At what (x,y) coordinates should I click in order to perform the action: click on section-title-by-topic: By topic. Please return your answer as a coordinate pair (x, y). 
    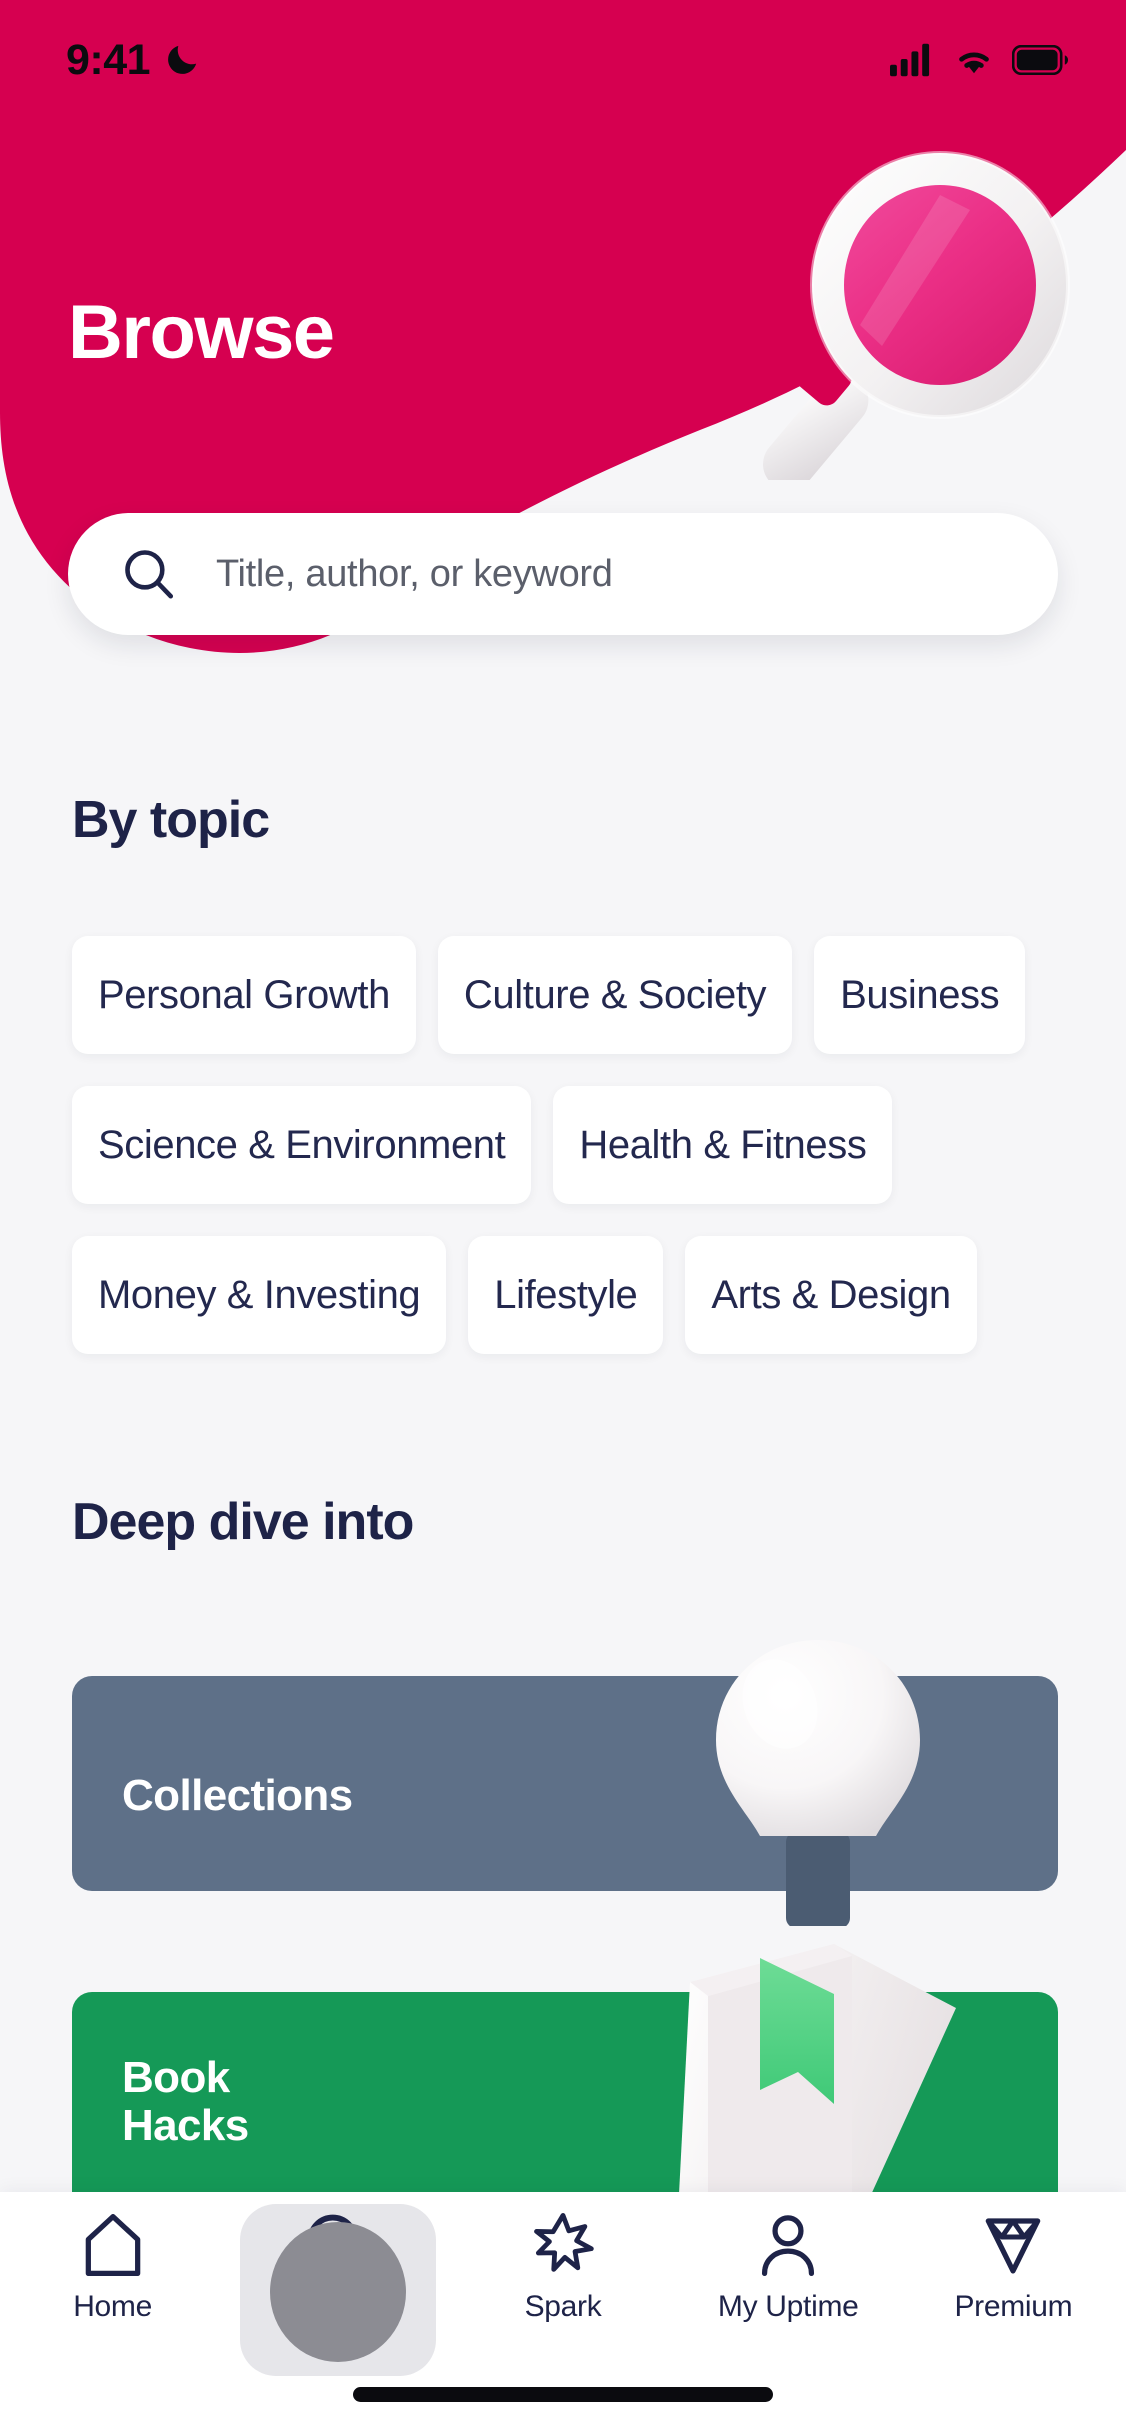
    Looking at the image, I should click on (171, 820).